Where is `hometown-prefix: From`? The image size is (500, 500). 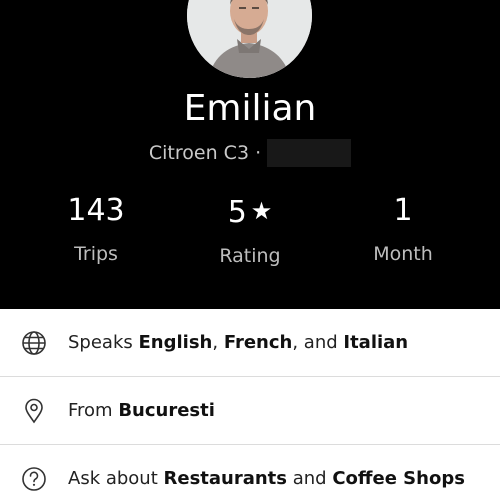
hometown-prefix: From is located at coordinates (93, 410).